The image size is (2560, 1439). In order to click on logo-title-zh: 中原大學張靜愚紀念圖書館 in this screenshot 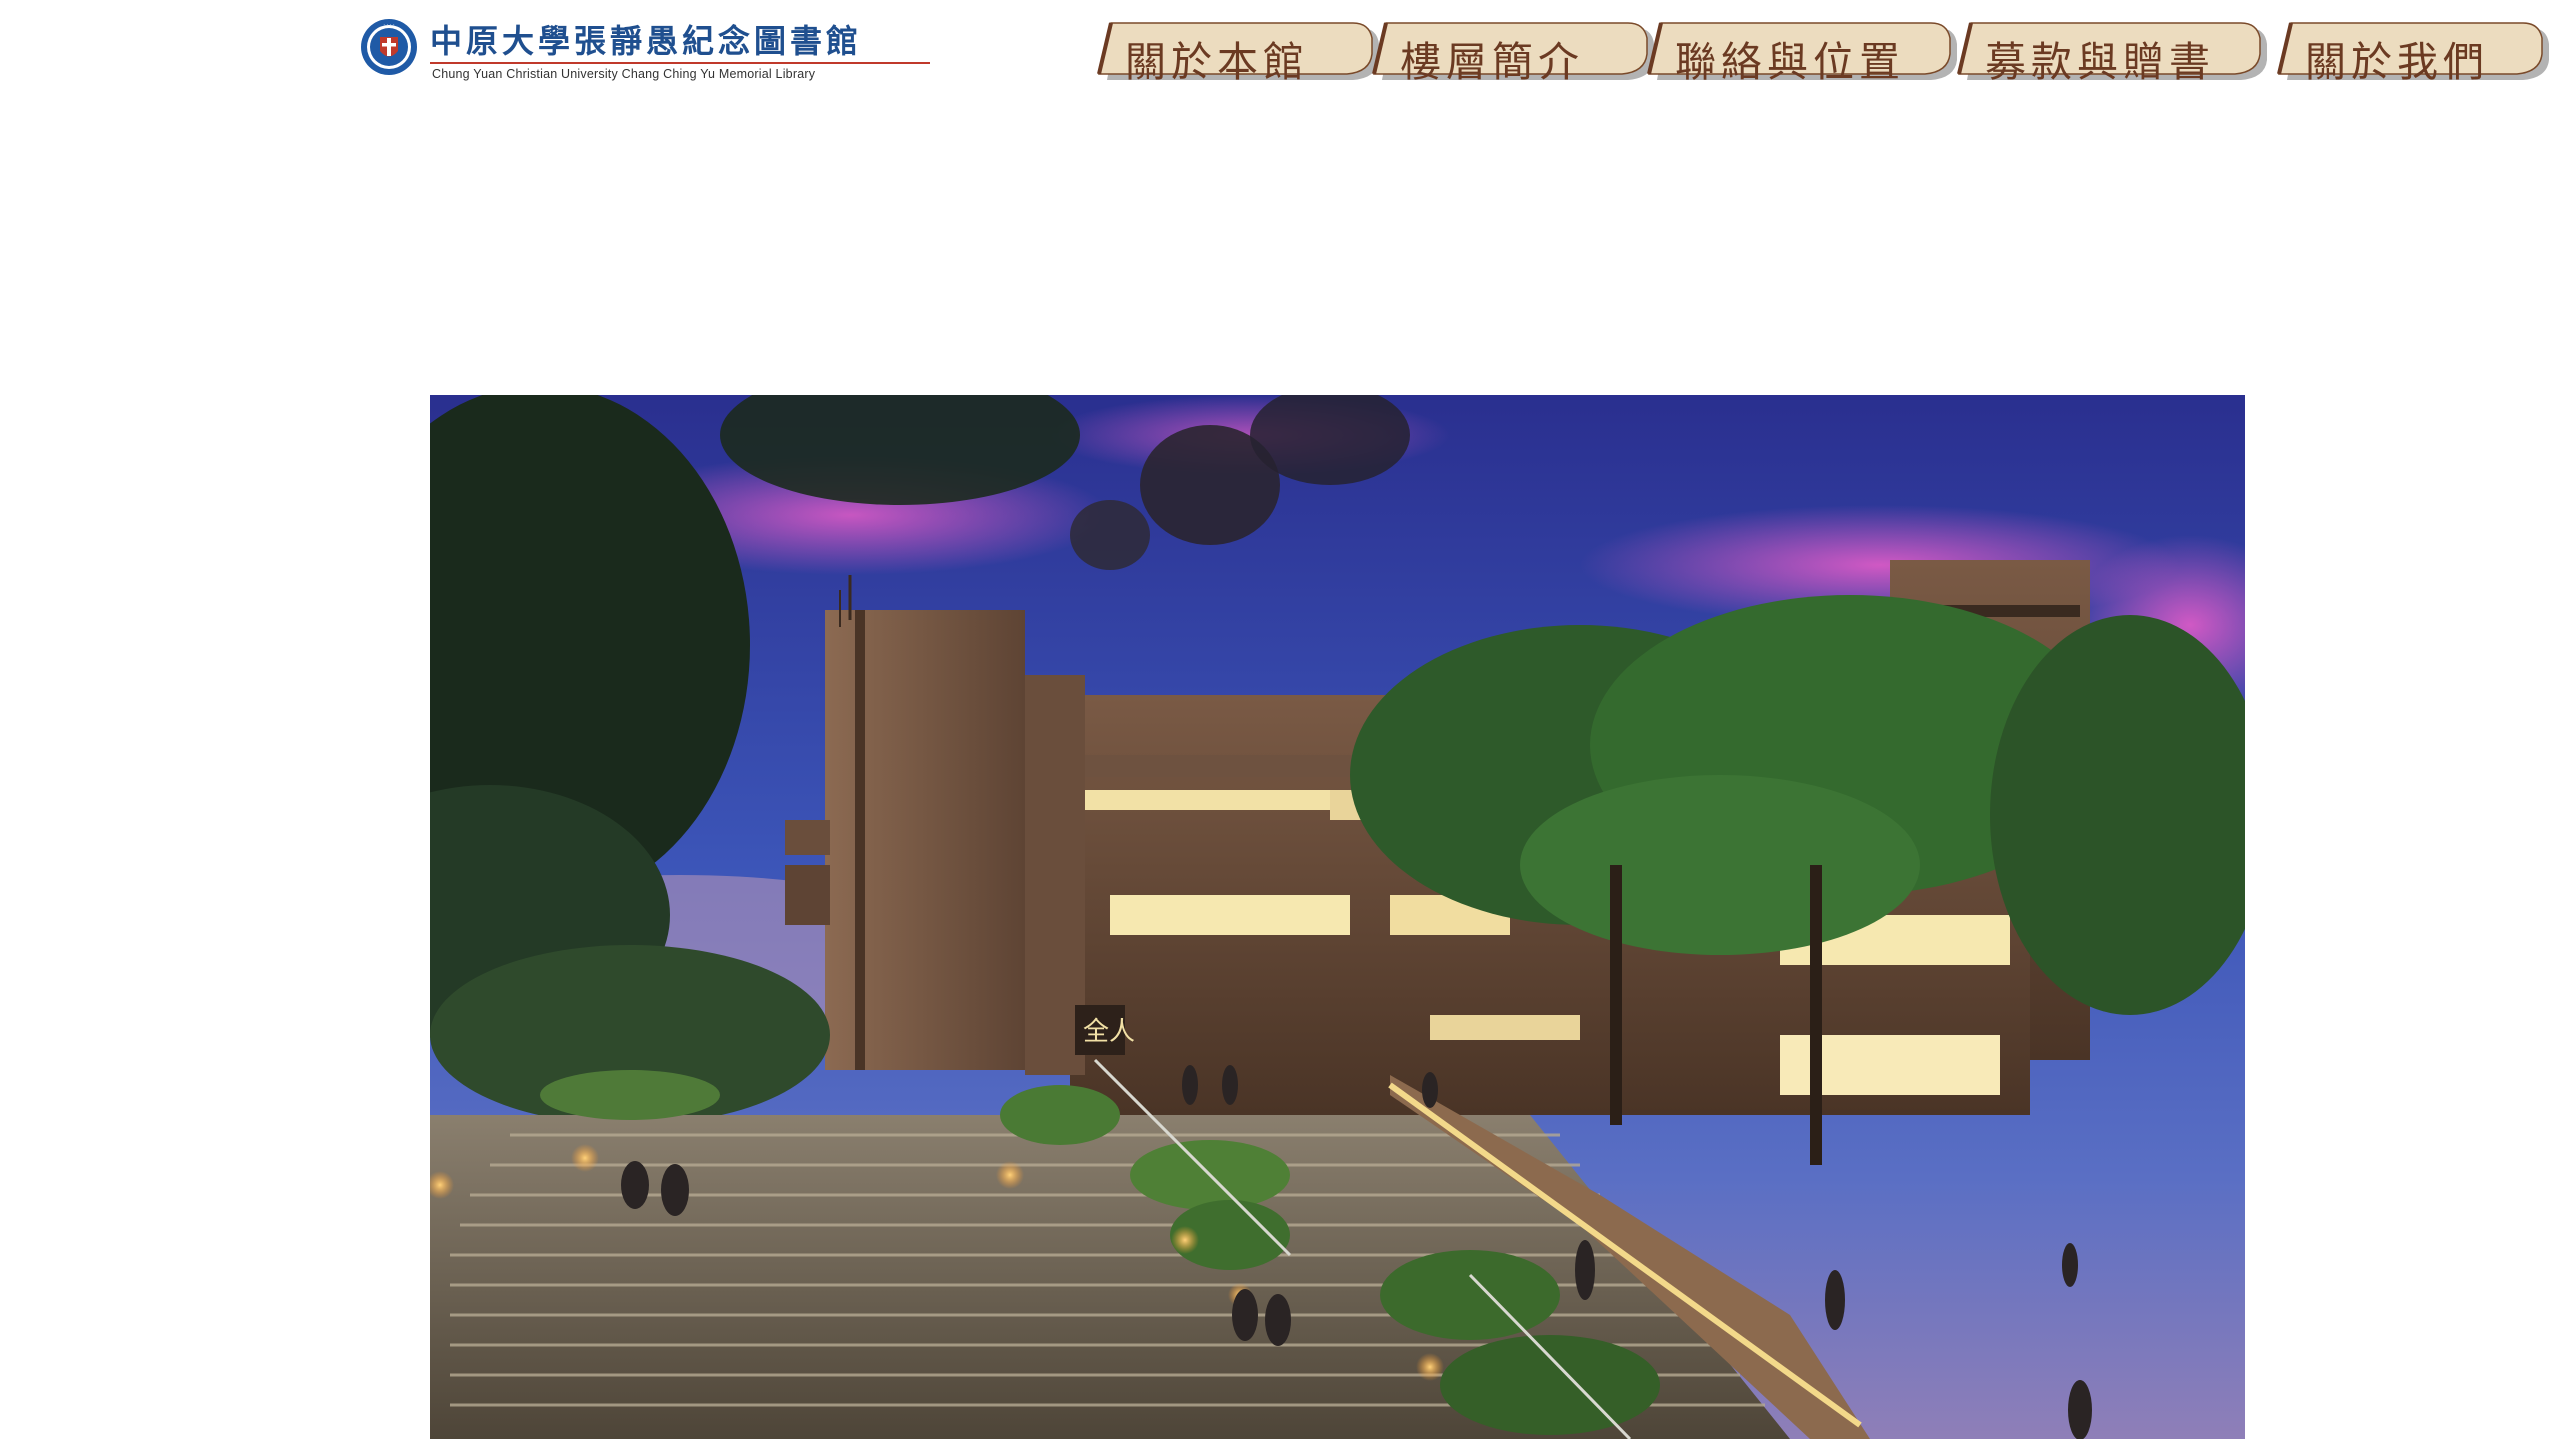, I will do `click(646, 41)`.